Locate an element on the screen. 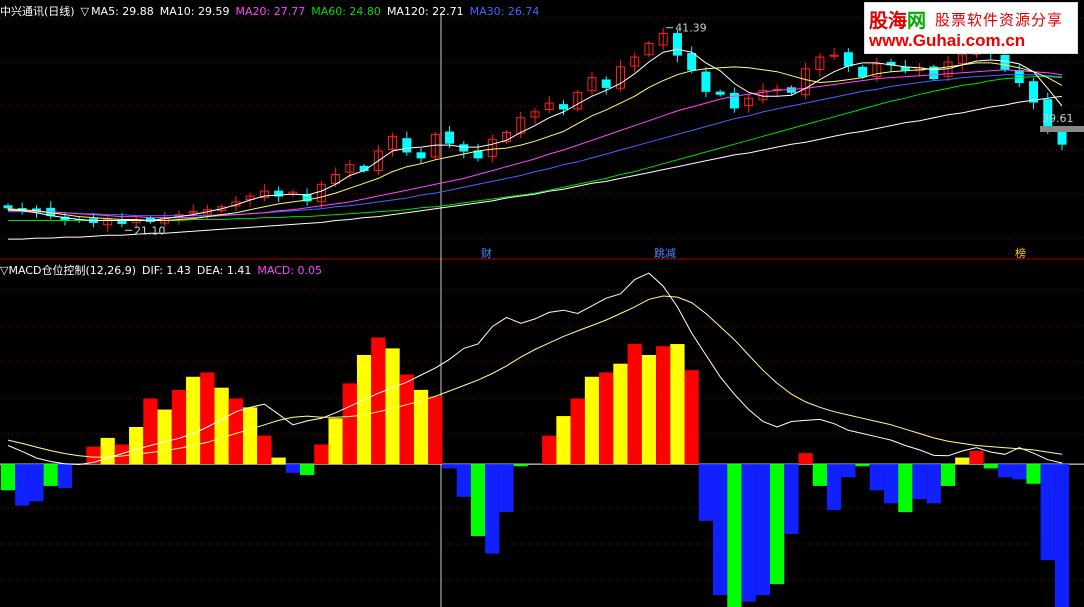  logo-tagline: 股票软件资源分享 is located at coordinates (999, 20).